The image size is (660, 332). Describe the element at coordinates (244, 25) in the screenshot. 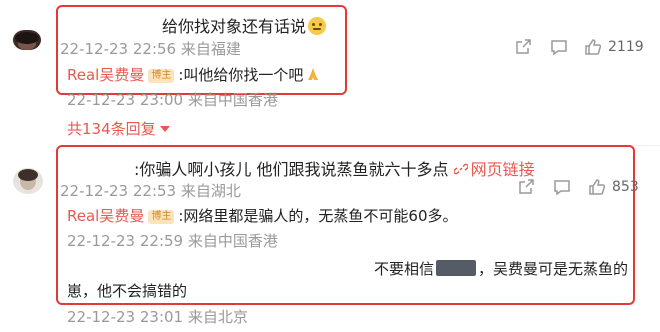

I see `comment-text: 给你找对象还有话说` at that location.